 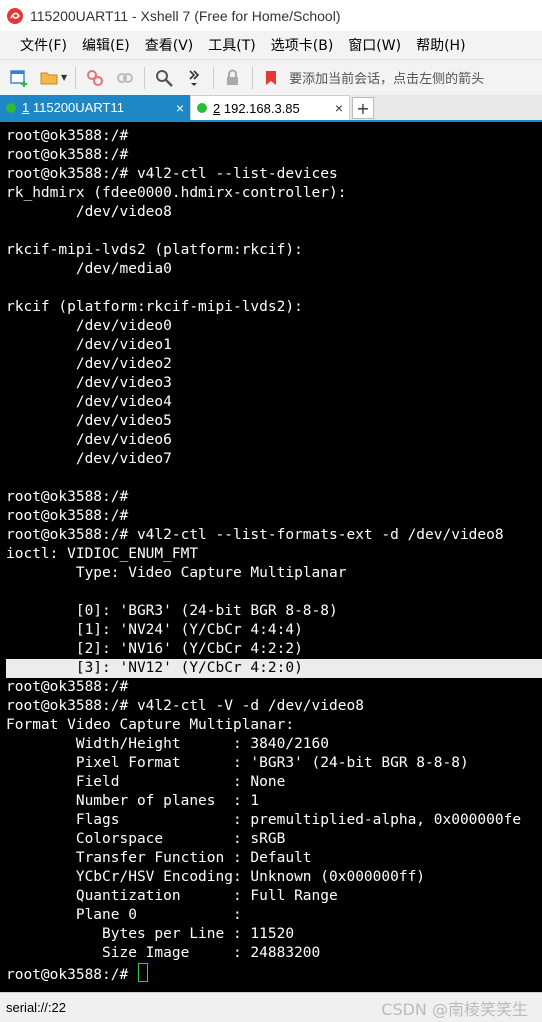 What do you see at coordinates (374, 45) in the screenshot?
I see `menu-window: 窗口(W)` at bounding box center [374, 45].